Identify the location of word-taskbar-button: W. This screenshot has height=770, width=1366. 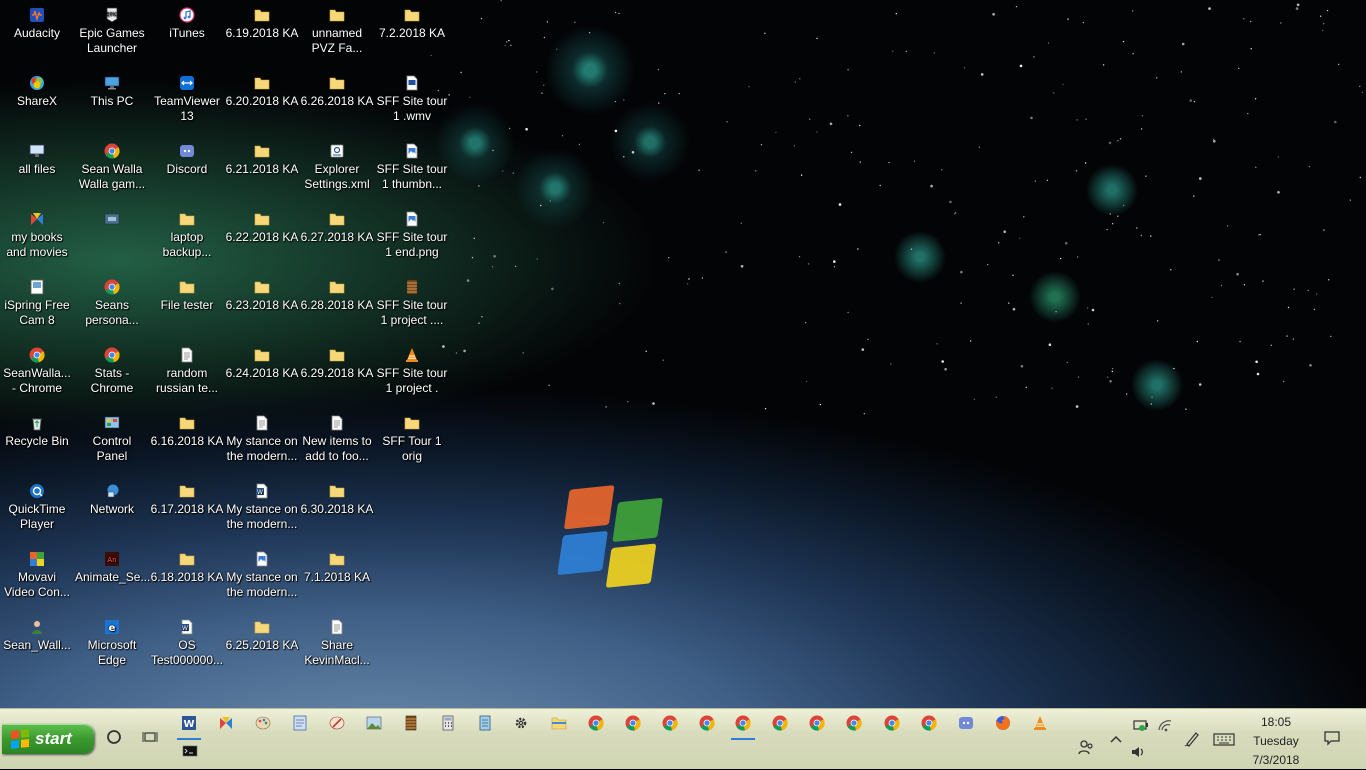
(189, 724).